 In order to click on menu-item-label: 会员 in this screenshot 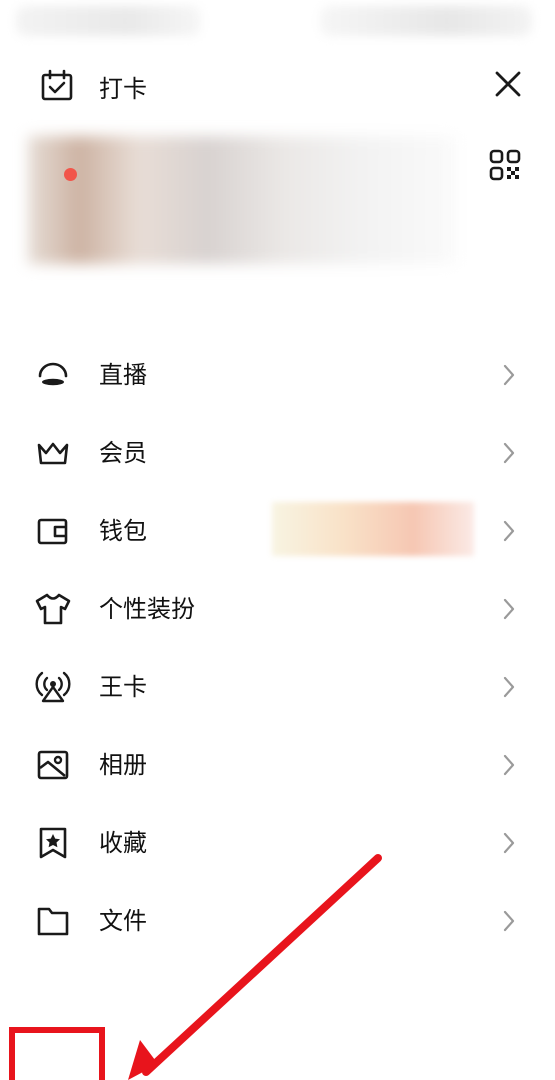, I will do `click(123, 453)`.